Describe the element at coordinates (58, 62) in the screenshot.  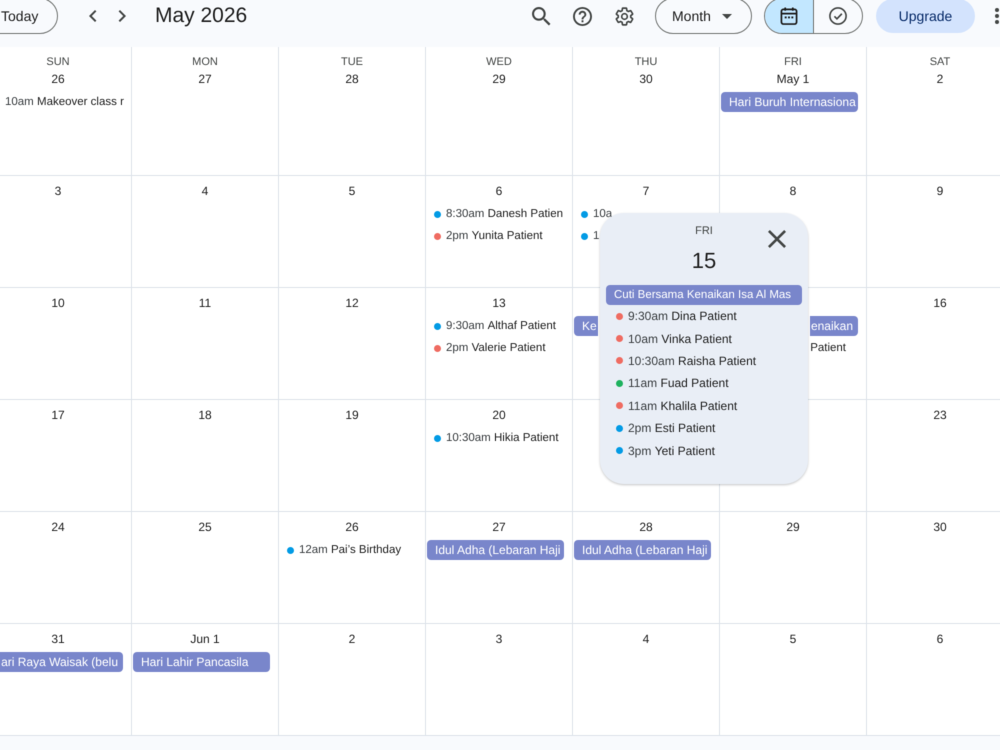
I see `weekday-label: SUN` at that location.